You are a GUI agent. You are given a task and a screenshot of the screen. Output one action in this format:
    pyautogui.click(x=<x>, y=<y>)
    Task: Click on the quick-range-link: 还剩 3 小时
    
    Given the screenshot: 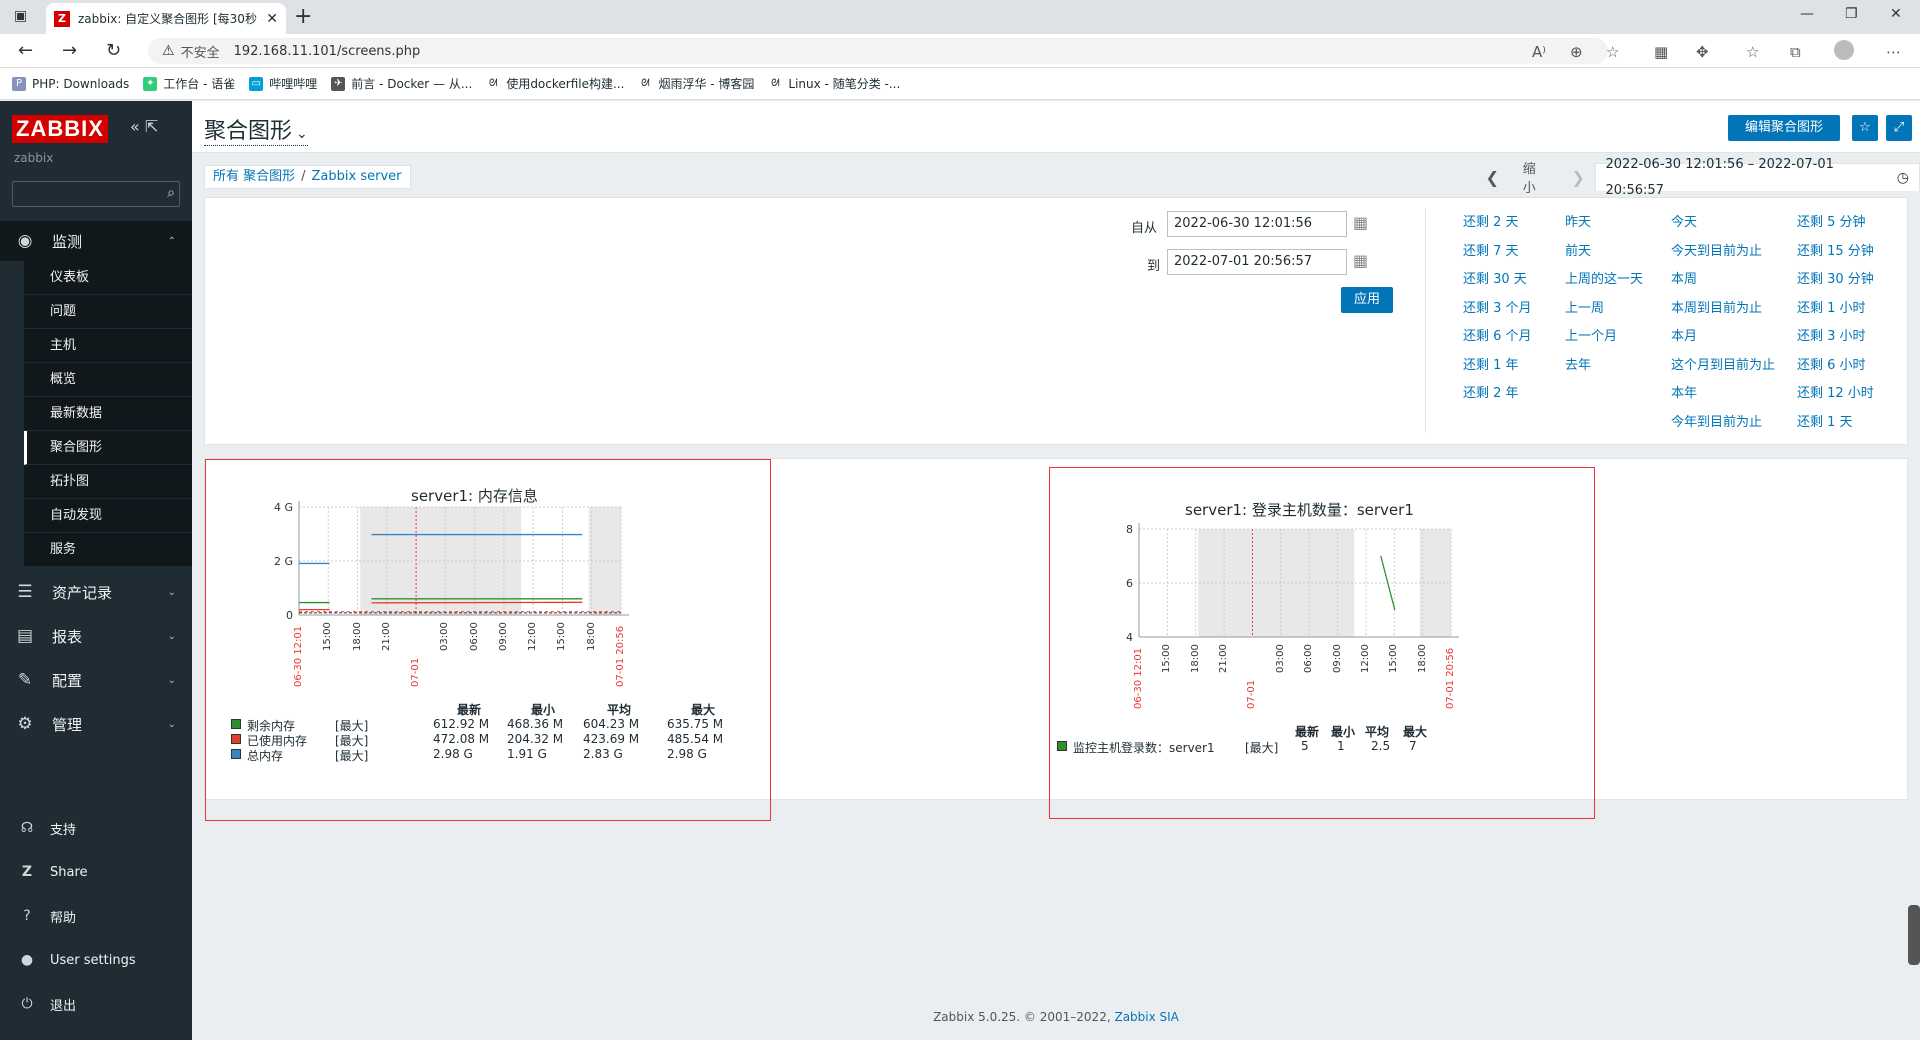 What is the action you would take?
    pyautogui.click(x=1831, y=334)
    